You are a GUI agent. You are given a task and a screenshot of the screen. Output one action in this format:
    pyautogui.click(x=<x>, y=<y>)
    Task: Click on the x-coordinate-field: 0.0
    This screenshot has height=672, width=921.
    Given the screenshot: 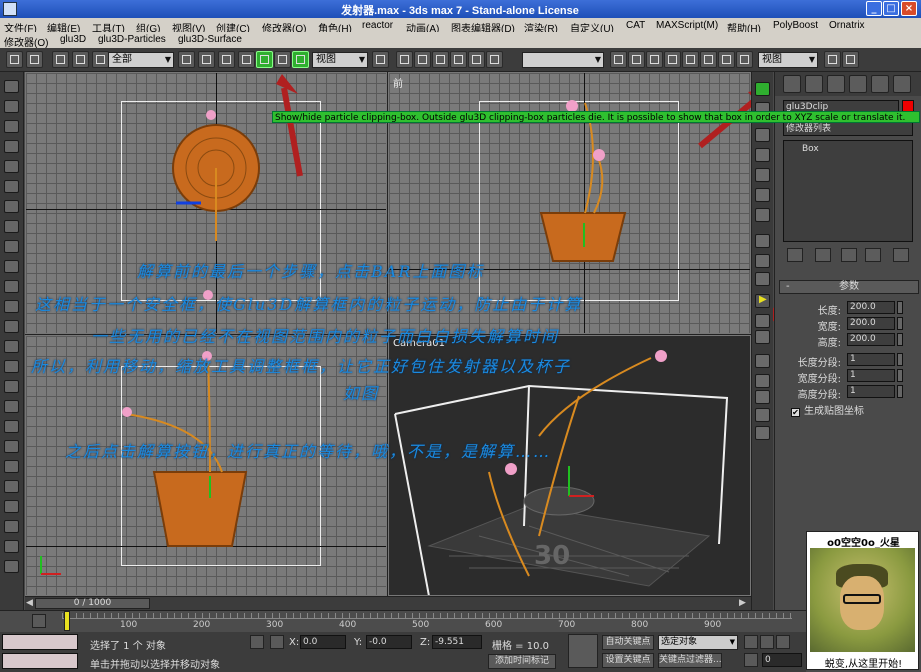 What is the action you would take?
    pyautogui.click(x=323, y=642)
    